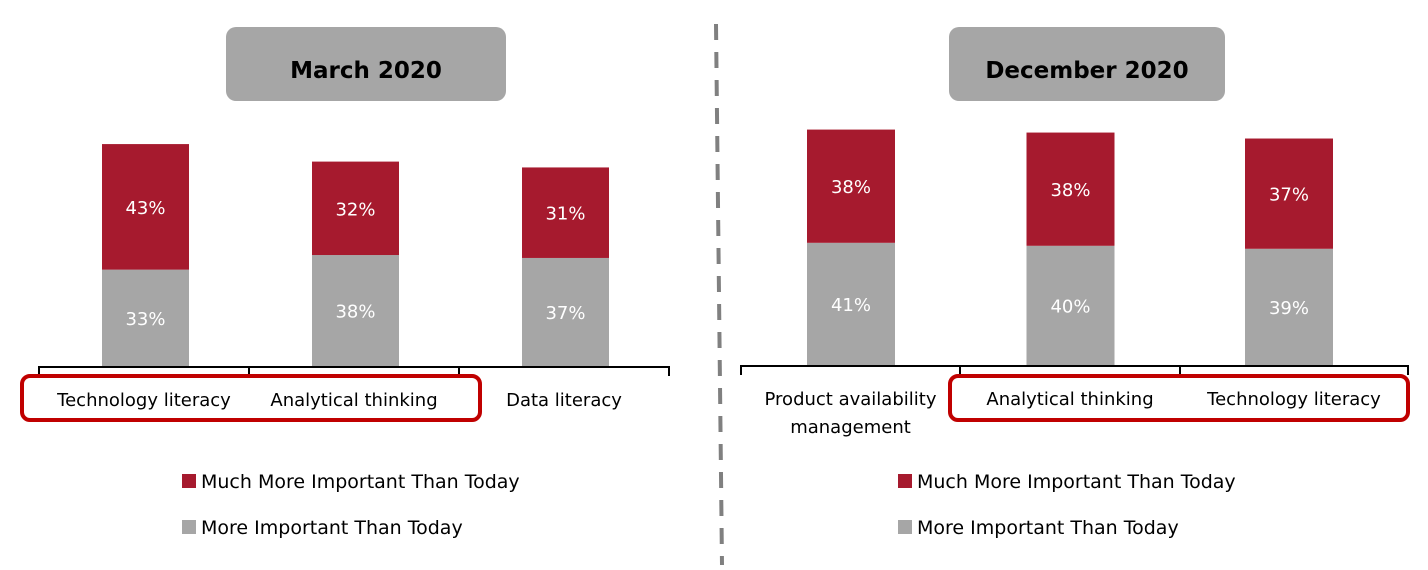 Image resolution: width=1428 pixels, height=570 pixels. I want to click on data-label-more-important: 41%, so click(851, 305).